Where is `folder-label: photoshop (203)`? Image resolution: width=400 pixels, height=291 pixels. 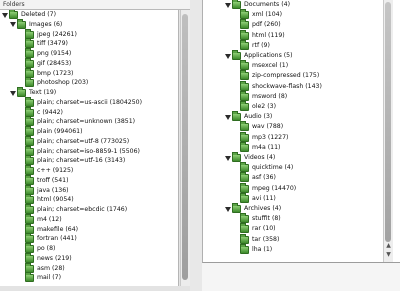 folder-label: photoshop (203) is located at coordinates (63, 83).